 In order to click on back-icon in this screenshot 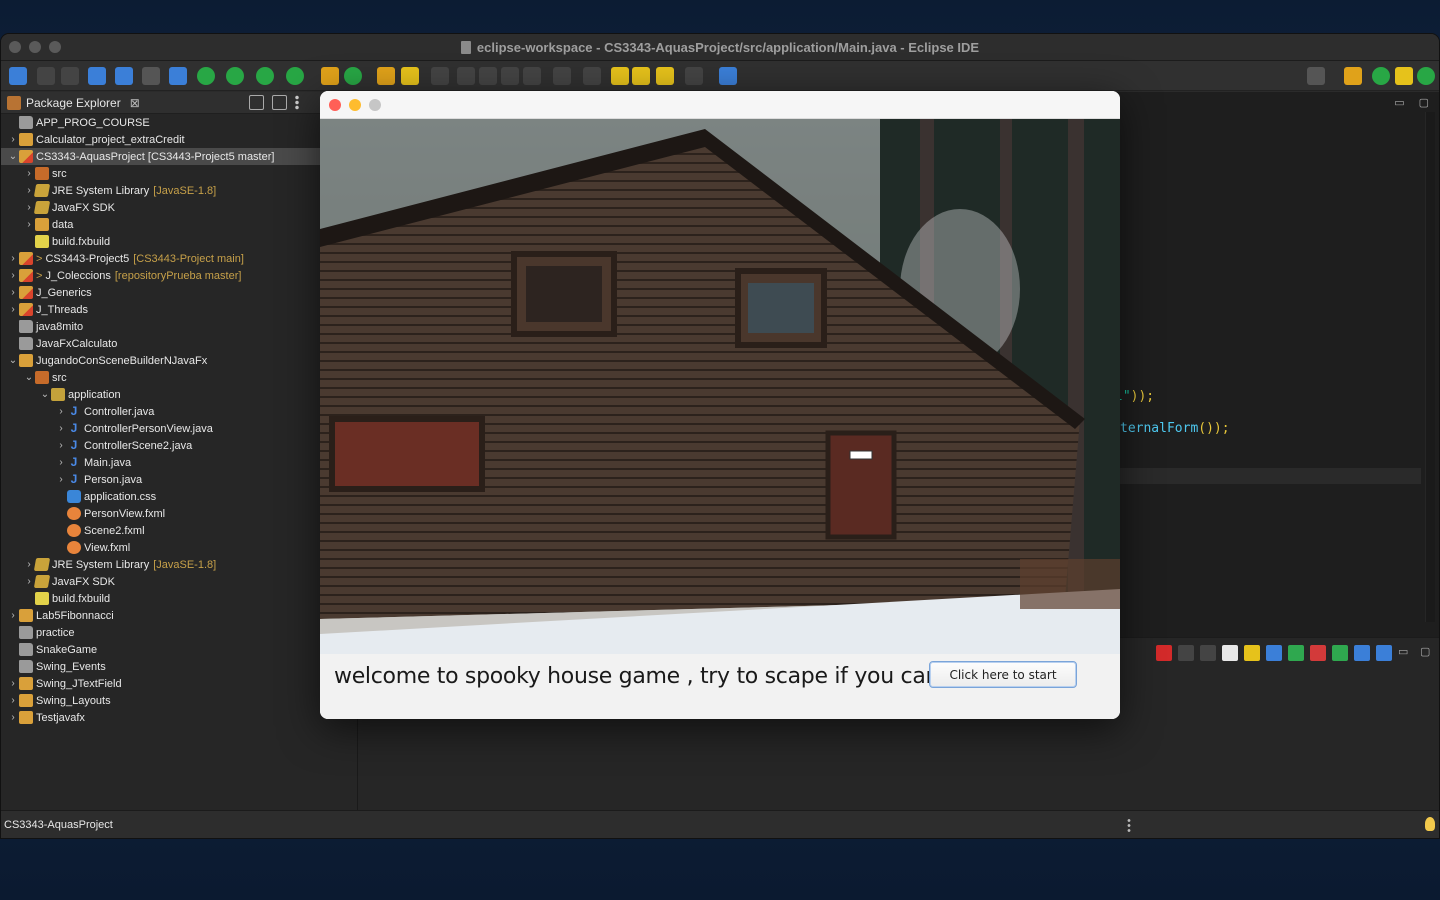, I will do `click(665, 76)`.